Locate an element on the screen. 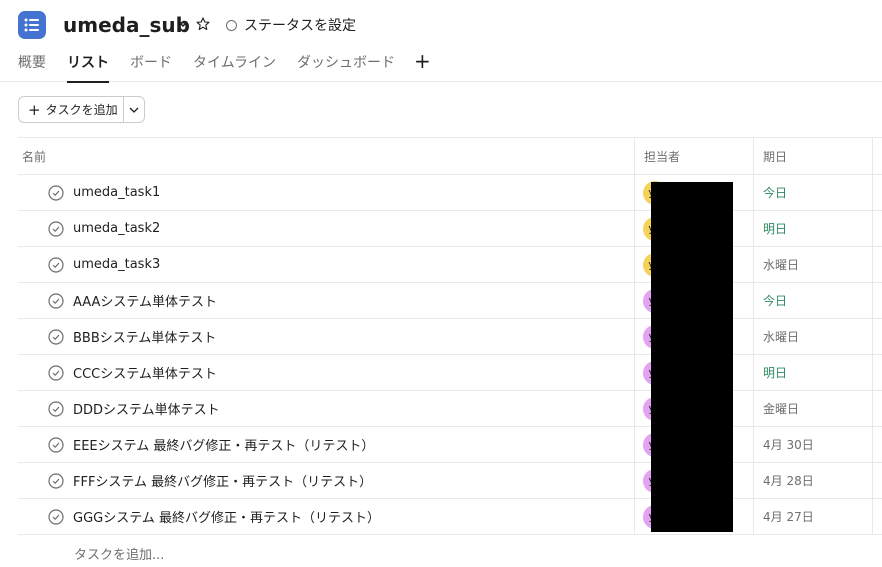 The width and height of the screenshot is (882, 567). table-row: umeda_task3 yu 水曜日 is located at coordinates (450, 265).